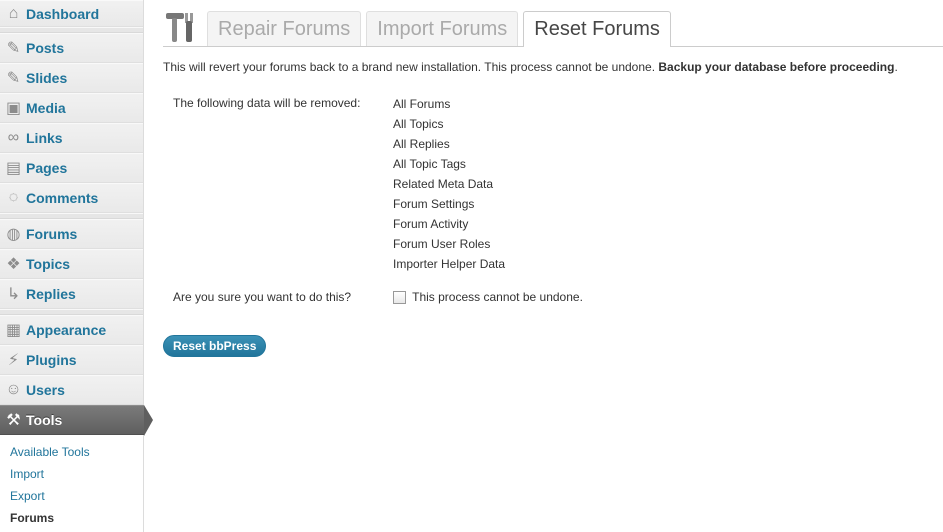 The image size is (943, 532). Describe the element at coordinates (71, 264) in the screenshot. I see `menu-topics: ❖ Topics` at that location.